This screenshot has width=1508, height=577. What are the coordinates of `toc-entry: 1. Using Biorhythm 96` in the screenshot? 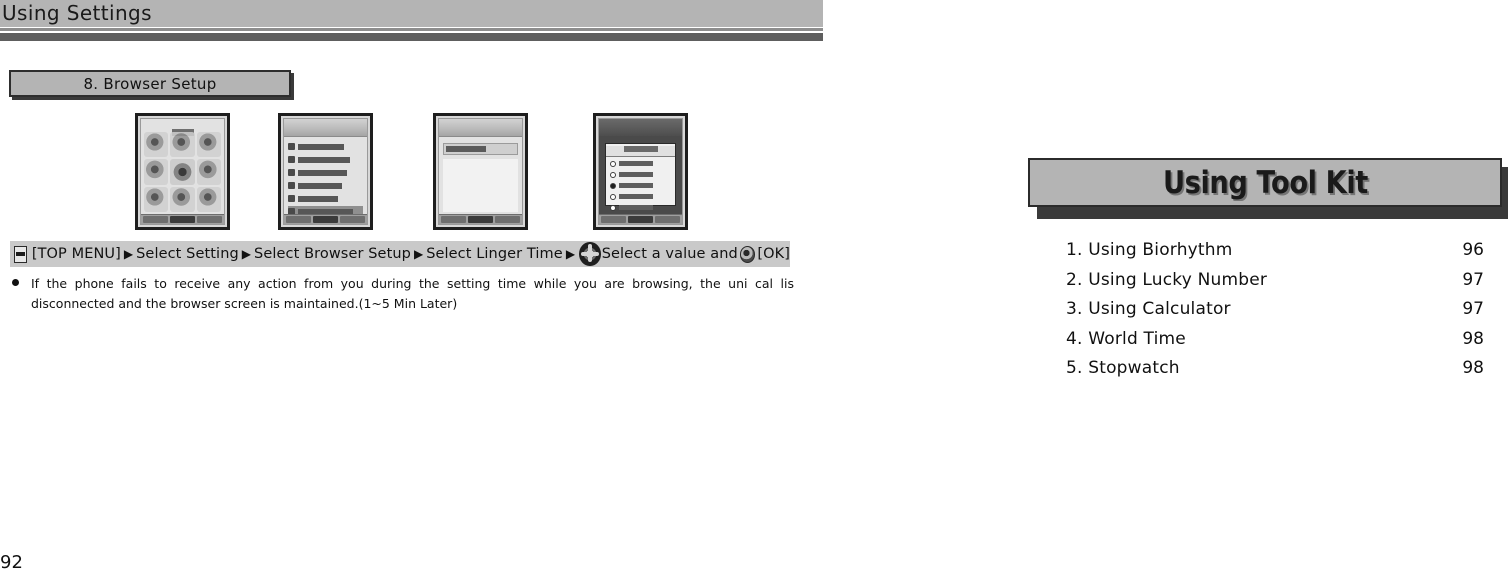 It's located at (1275, 255).